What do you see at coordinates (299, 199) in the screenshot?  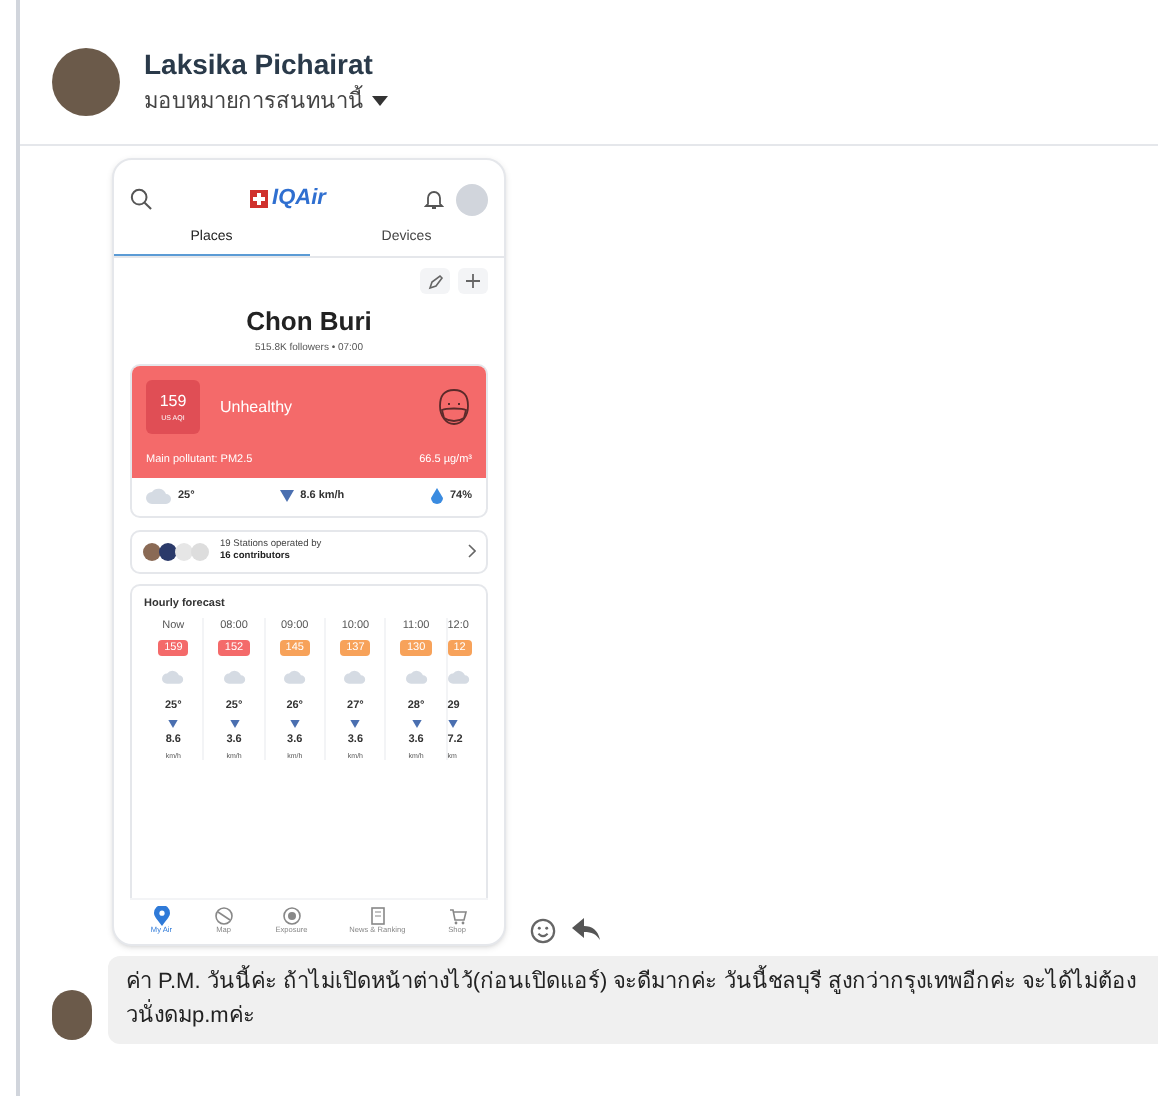 I see `app-logo: IQAir` at bounding box center [299, 199].